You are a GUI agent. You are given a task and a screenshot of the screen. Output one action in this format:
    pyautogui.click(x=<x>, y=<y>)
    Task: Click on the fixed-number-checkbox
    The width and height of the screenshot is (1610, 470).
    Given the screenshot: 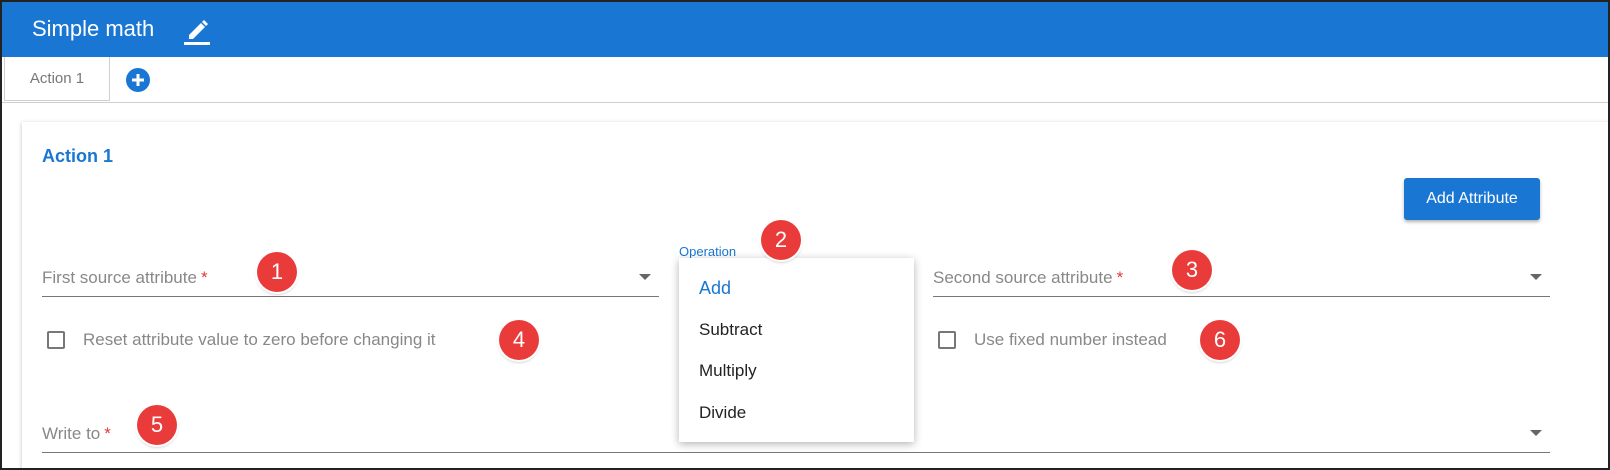 What is the action you would take?
    pyautogui.click(x=947, y=340)
    